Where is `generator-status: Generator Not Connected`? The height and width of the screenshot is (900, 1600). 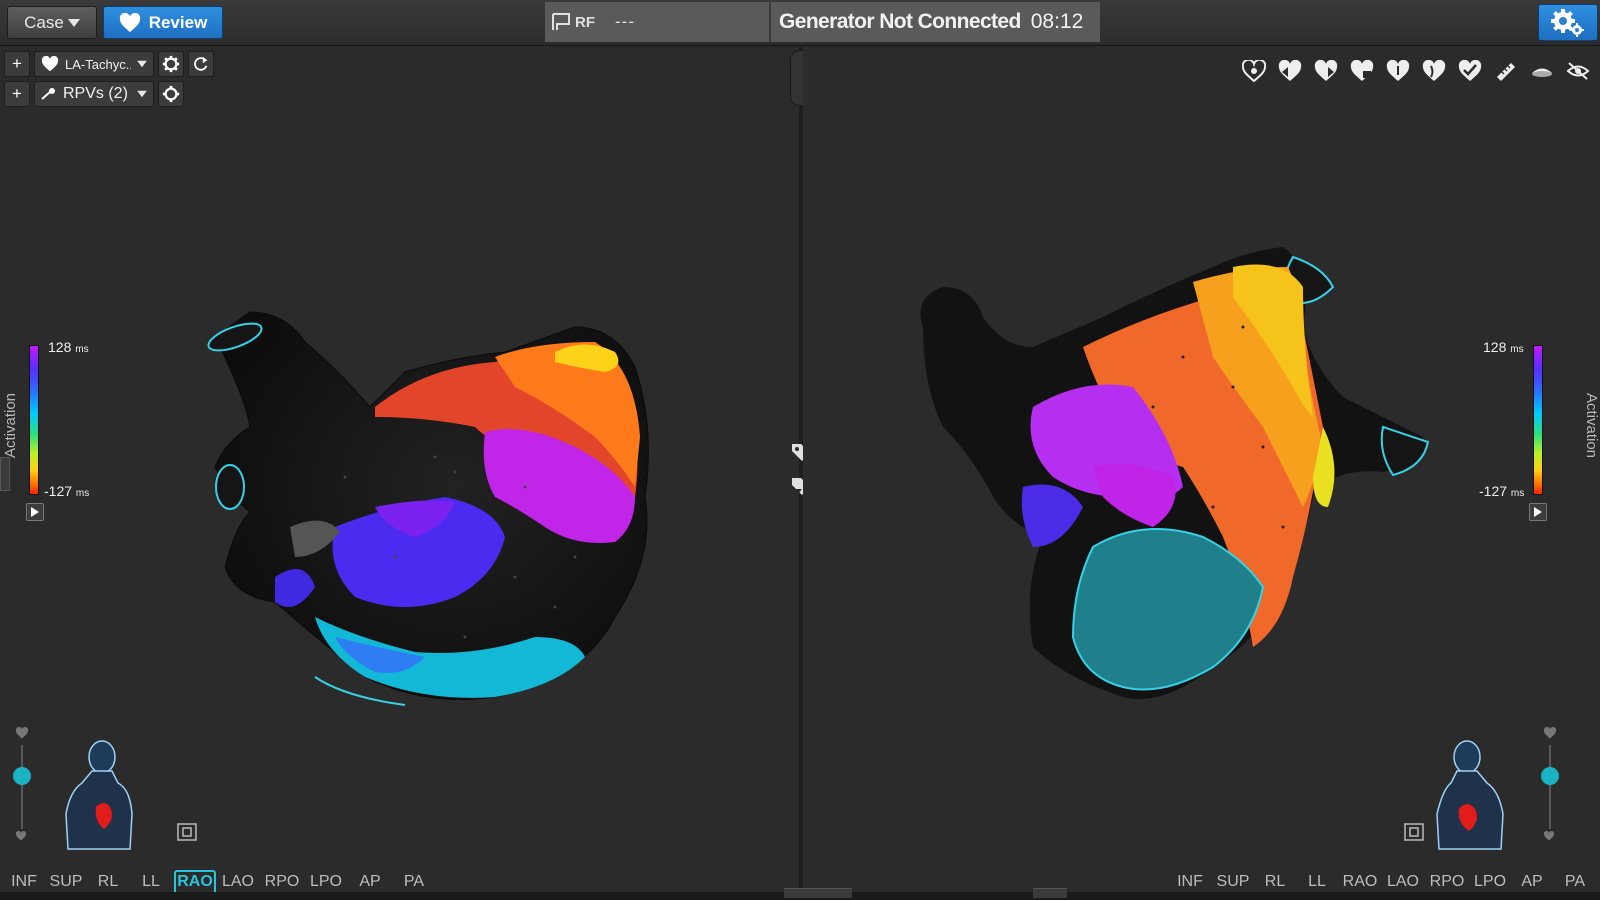 generator-status: Generator Not Connected is located at coordinates (900, 21).